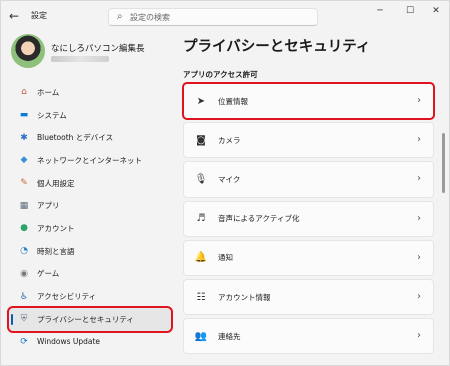 This screenshot has width=450, height=366. Describe the element at coordinates (48, 206) in the screenshot. I see `sidebar-item-label: アプリ` at that location.